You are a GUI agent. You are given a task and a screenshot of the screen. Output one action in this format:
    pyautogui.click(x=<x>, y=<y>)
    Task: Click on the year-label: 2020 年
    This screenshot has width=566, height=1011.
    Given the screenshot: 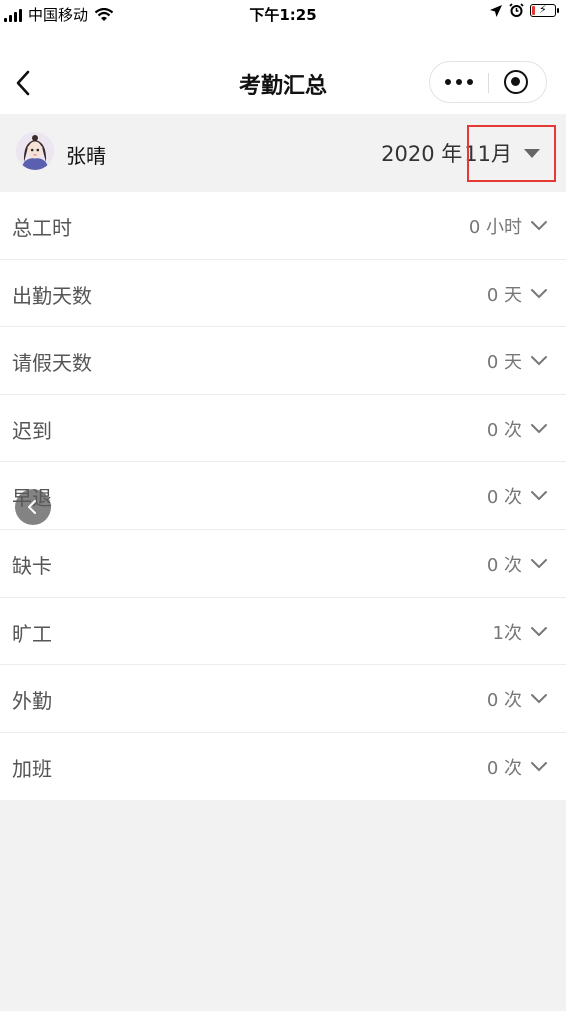 What is the action you would take?
    pyautogui.click(x=422, y=154)
    